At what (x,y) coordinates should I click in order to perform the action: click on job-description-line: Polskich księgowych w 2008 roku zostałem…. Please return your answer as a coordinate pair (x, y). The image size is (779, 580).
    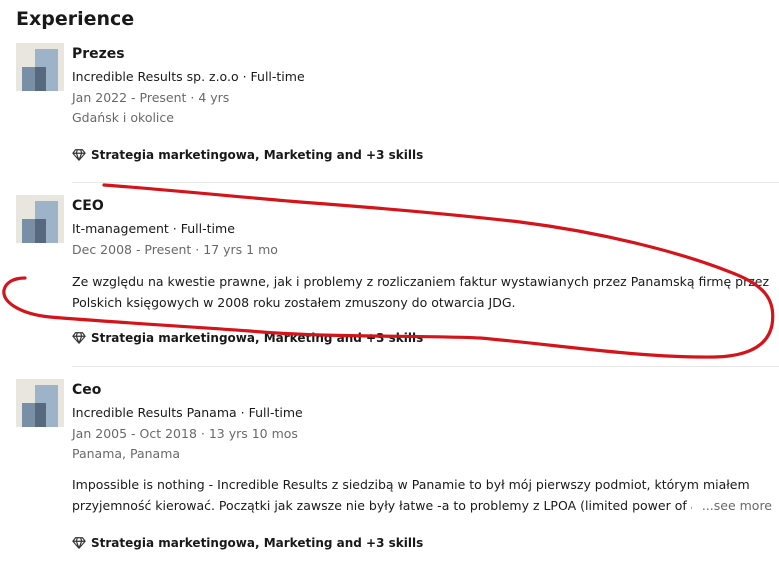
    Looking at the image, I should click on (294, 302).